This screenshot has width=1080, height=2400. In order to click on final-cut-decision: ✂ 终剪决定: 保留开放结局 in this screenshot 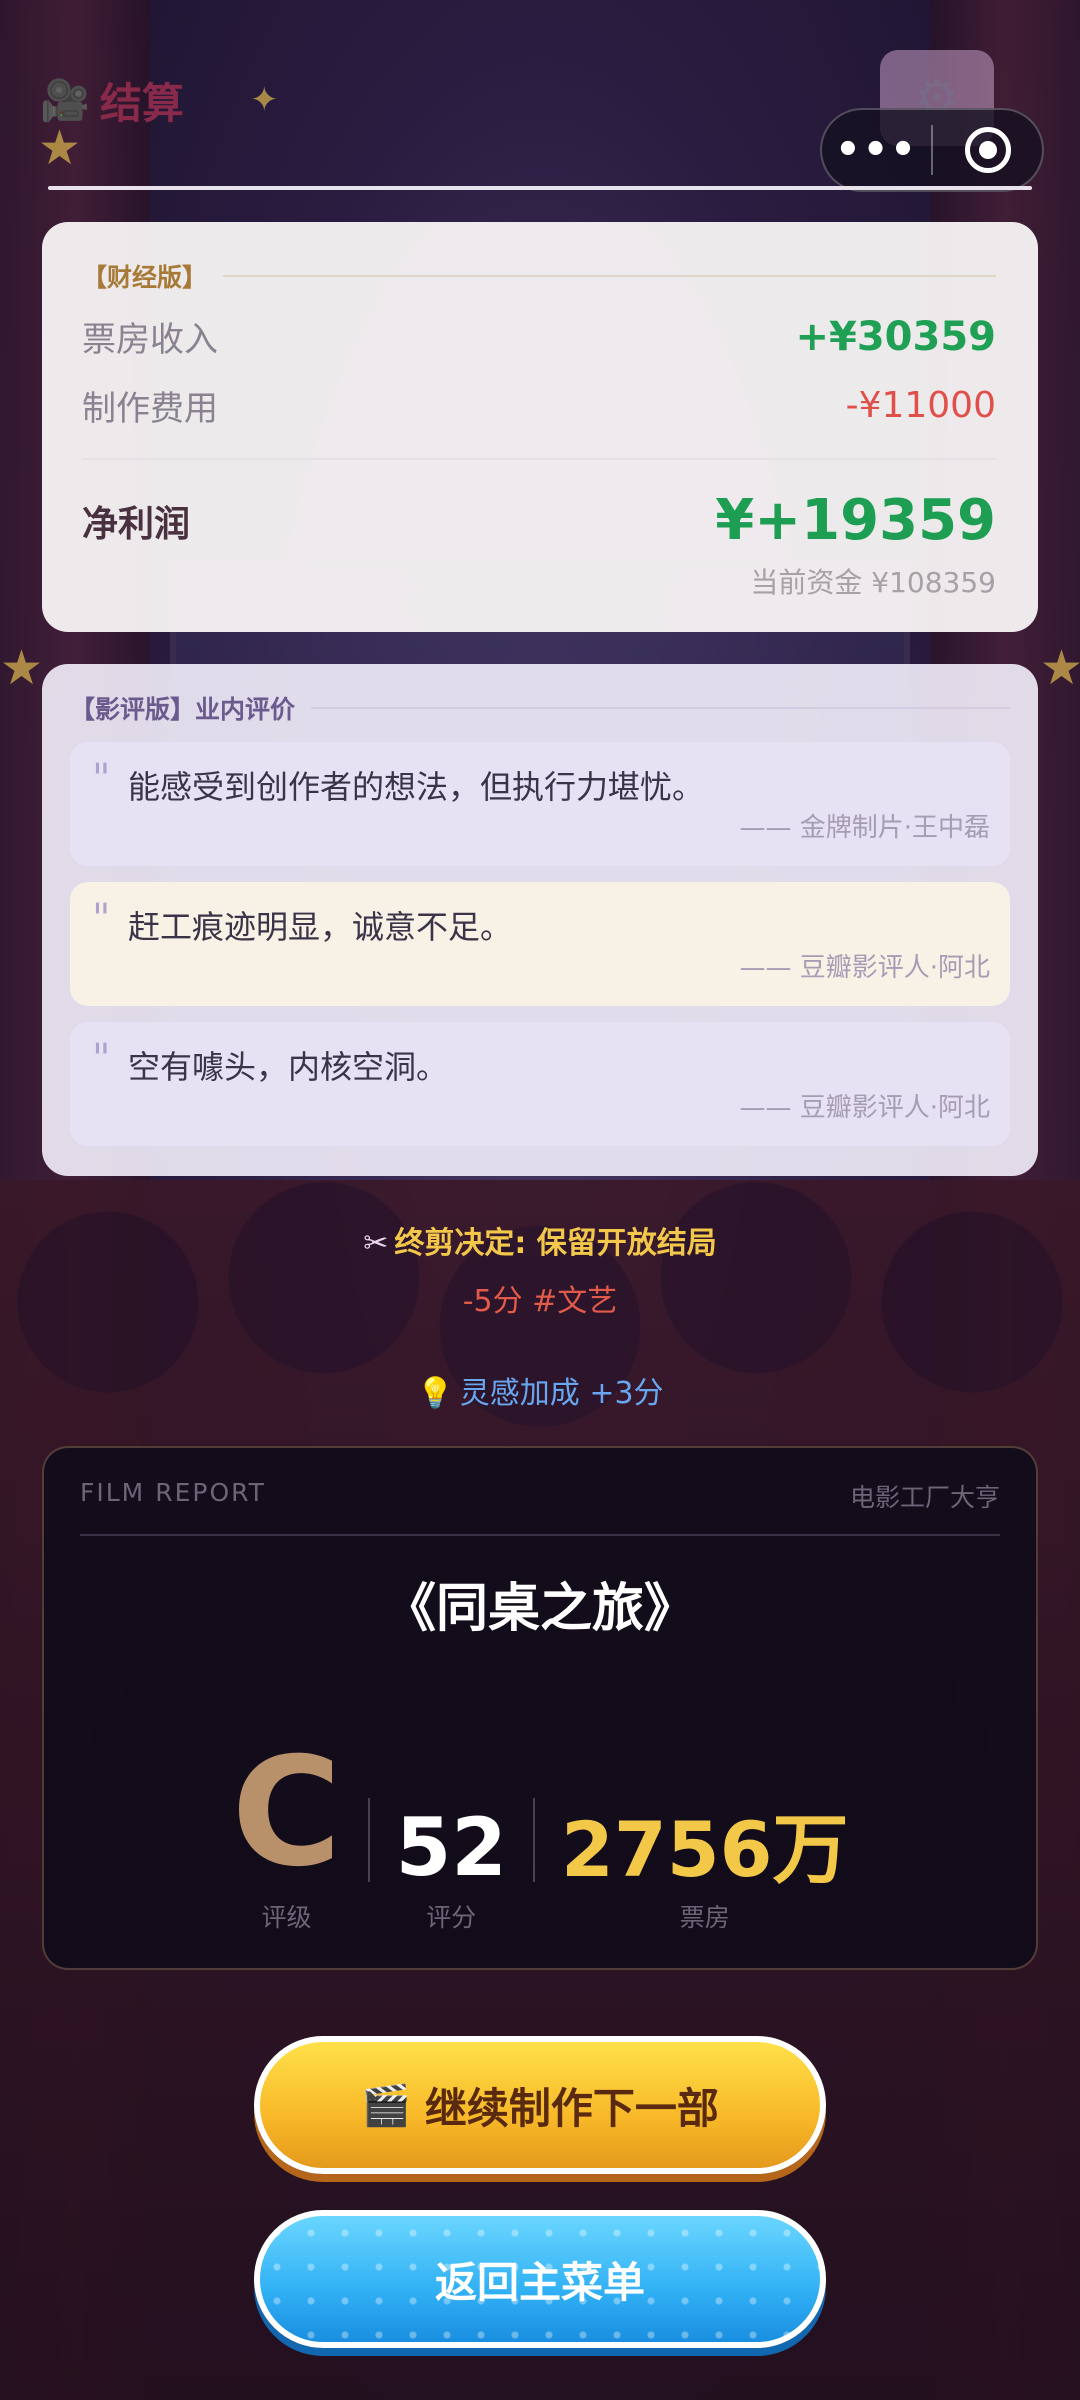, I will do `click(540, 1240)`.